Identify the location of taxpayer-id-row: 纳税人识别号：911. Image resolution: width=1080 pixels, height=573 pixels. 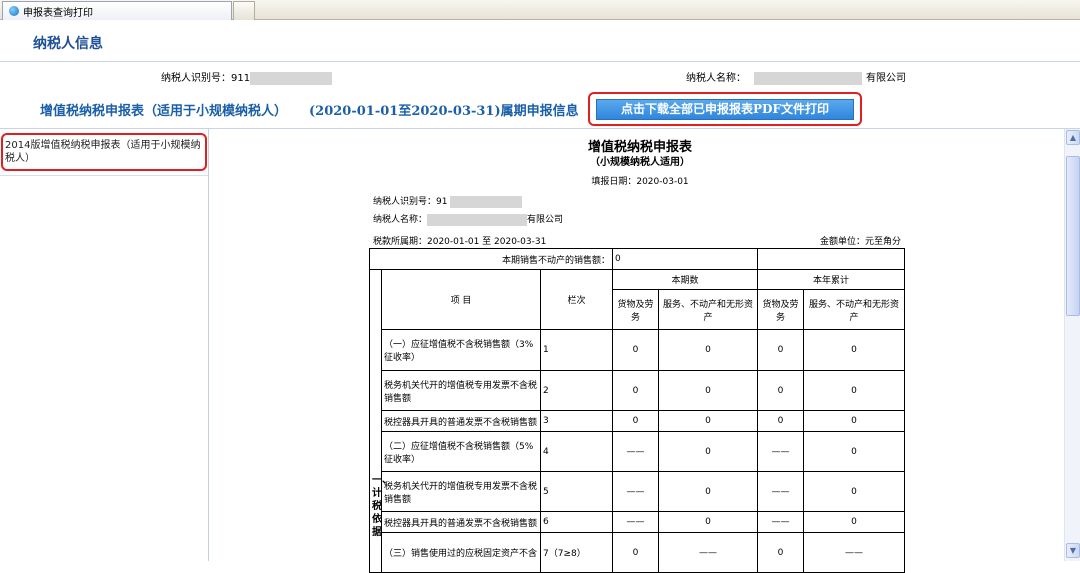
(247, 77).